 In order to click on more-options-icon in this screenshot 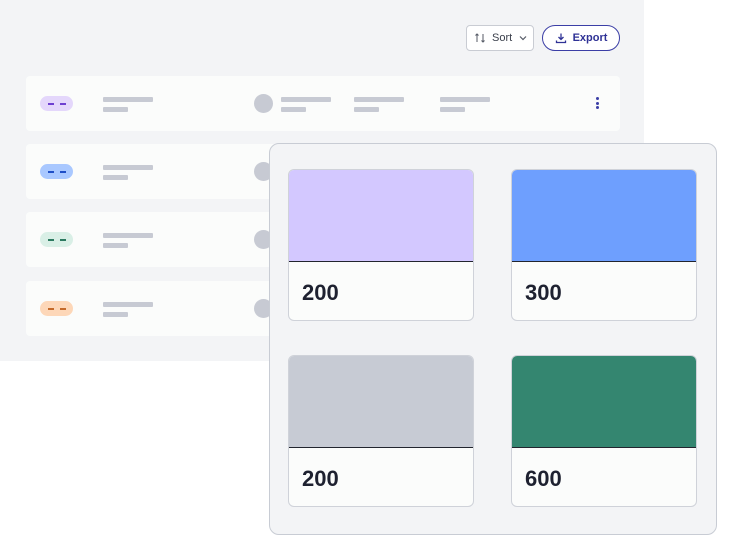, I will do `click(598, 103)`.